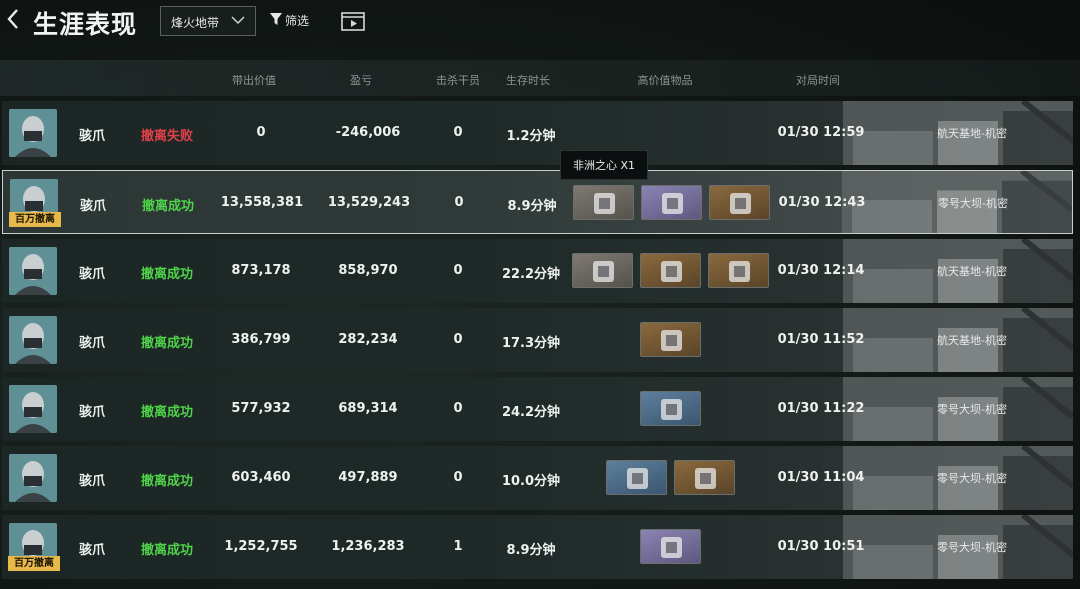  I want to click on survival-duration: 24.2分钟, so click(531, 412).